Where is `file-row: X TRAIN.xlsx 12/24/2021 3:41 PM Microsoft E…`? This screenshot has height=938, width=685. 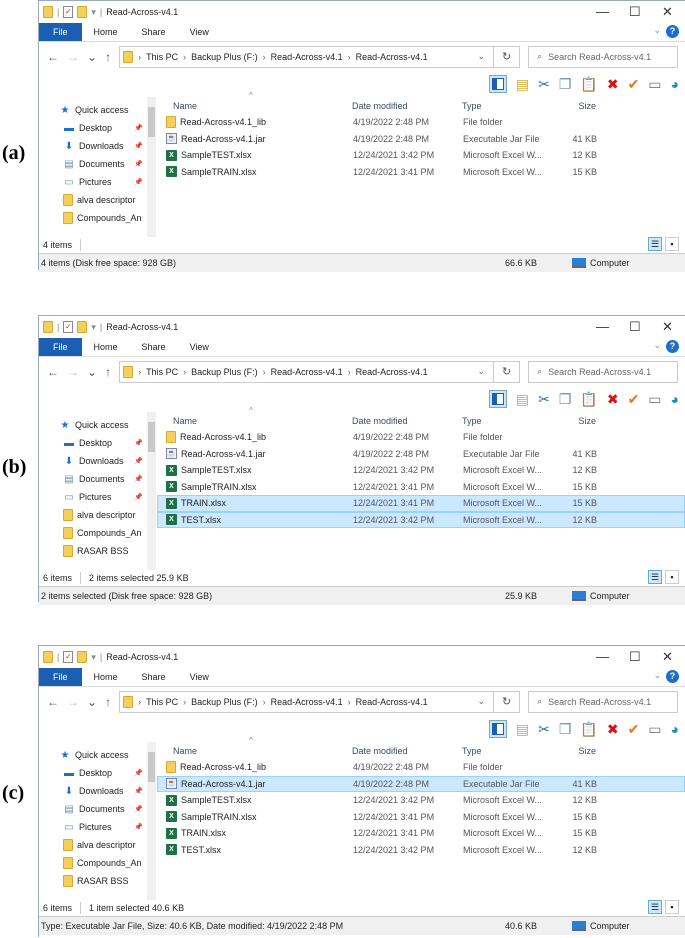
file-row: X TRAIN.xlsx 12/24/2021 3:41 PM Microsoft E… is located at coordinates (421, 503).